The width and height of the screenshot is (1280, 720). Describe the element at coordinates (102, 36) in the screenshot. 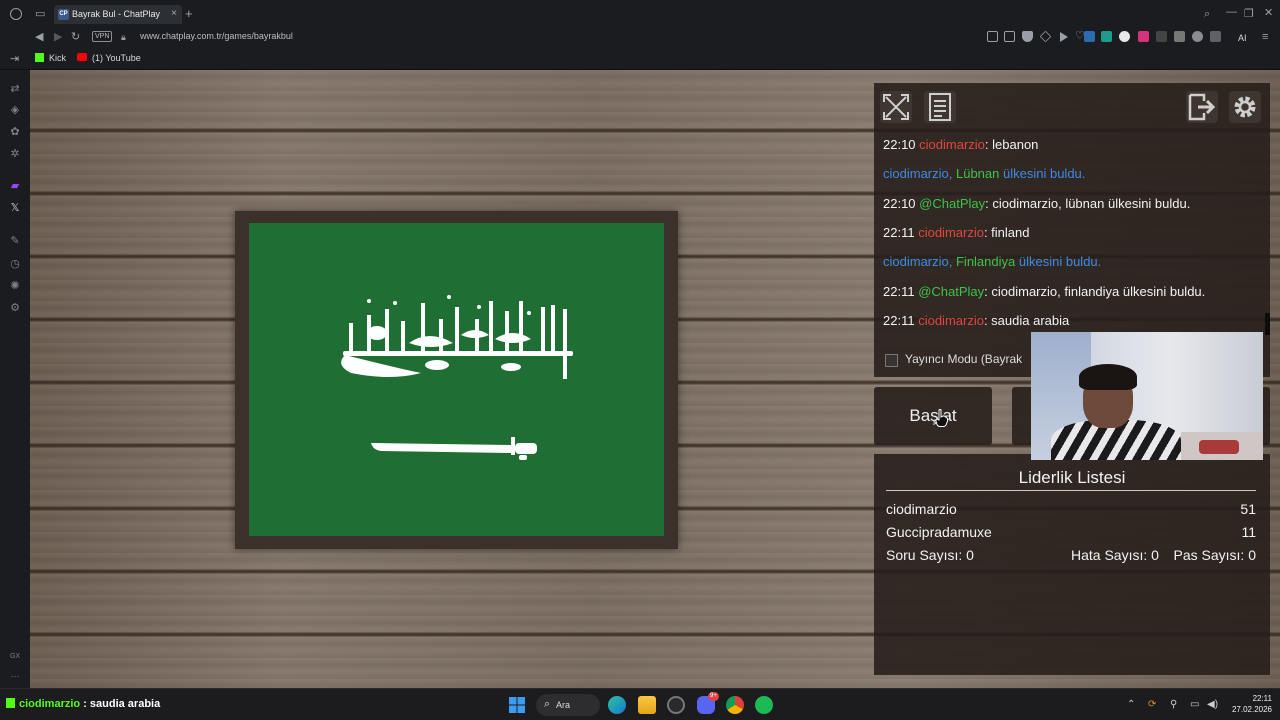

I see `vpn-badge: VPN` at that location.